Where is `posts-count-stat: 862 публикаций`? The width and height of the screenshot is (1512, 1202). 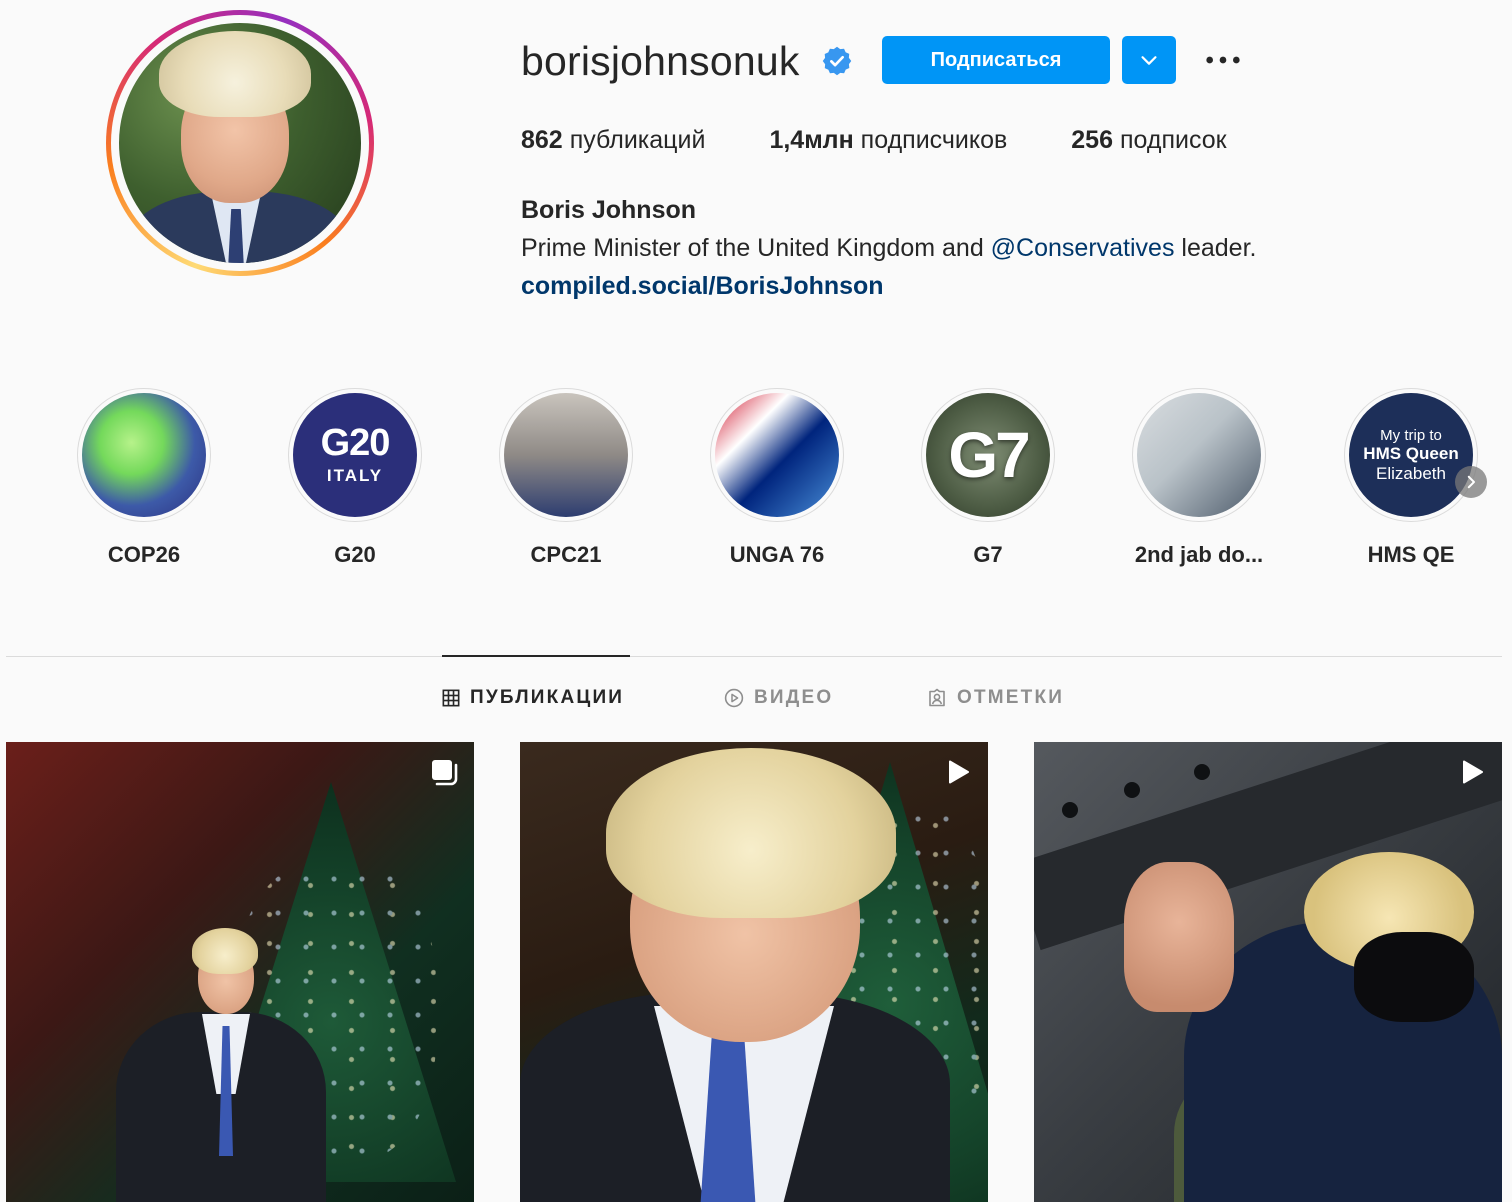
posts-count-stat: 862 публикаций is located at coordinates (613, 140).